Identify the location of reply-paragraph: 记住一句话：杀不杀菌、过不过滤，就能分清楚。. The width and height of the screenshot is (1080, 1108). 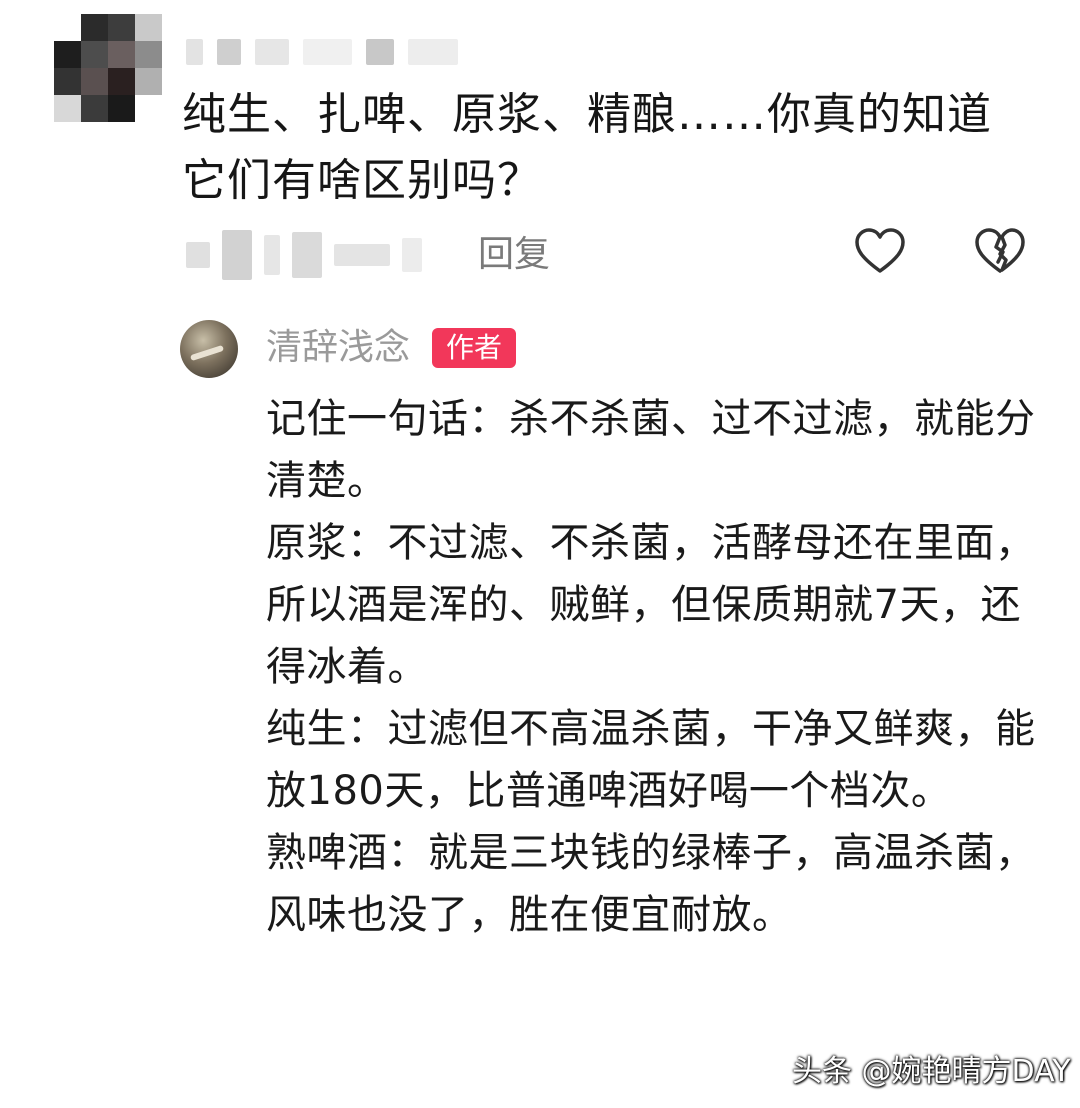
(651, 450).